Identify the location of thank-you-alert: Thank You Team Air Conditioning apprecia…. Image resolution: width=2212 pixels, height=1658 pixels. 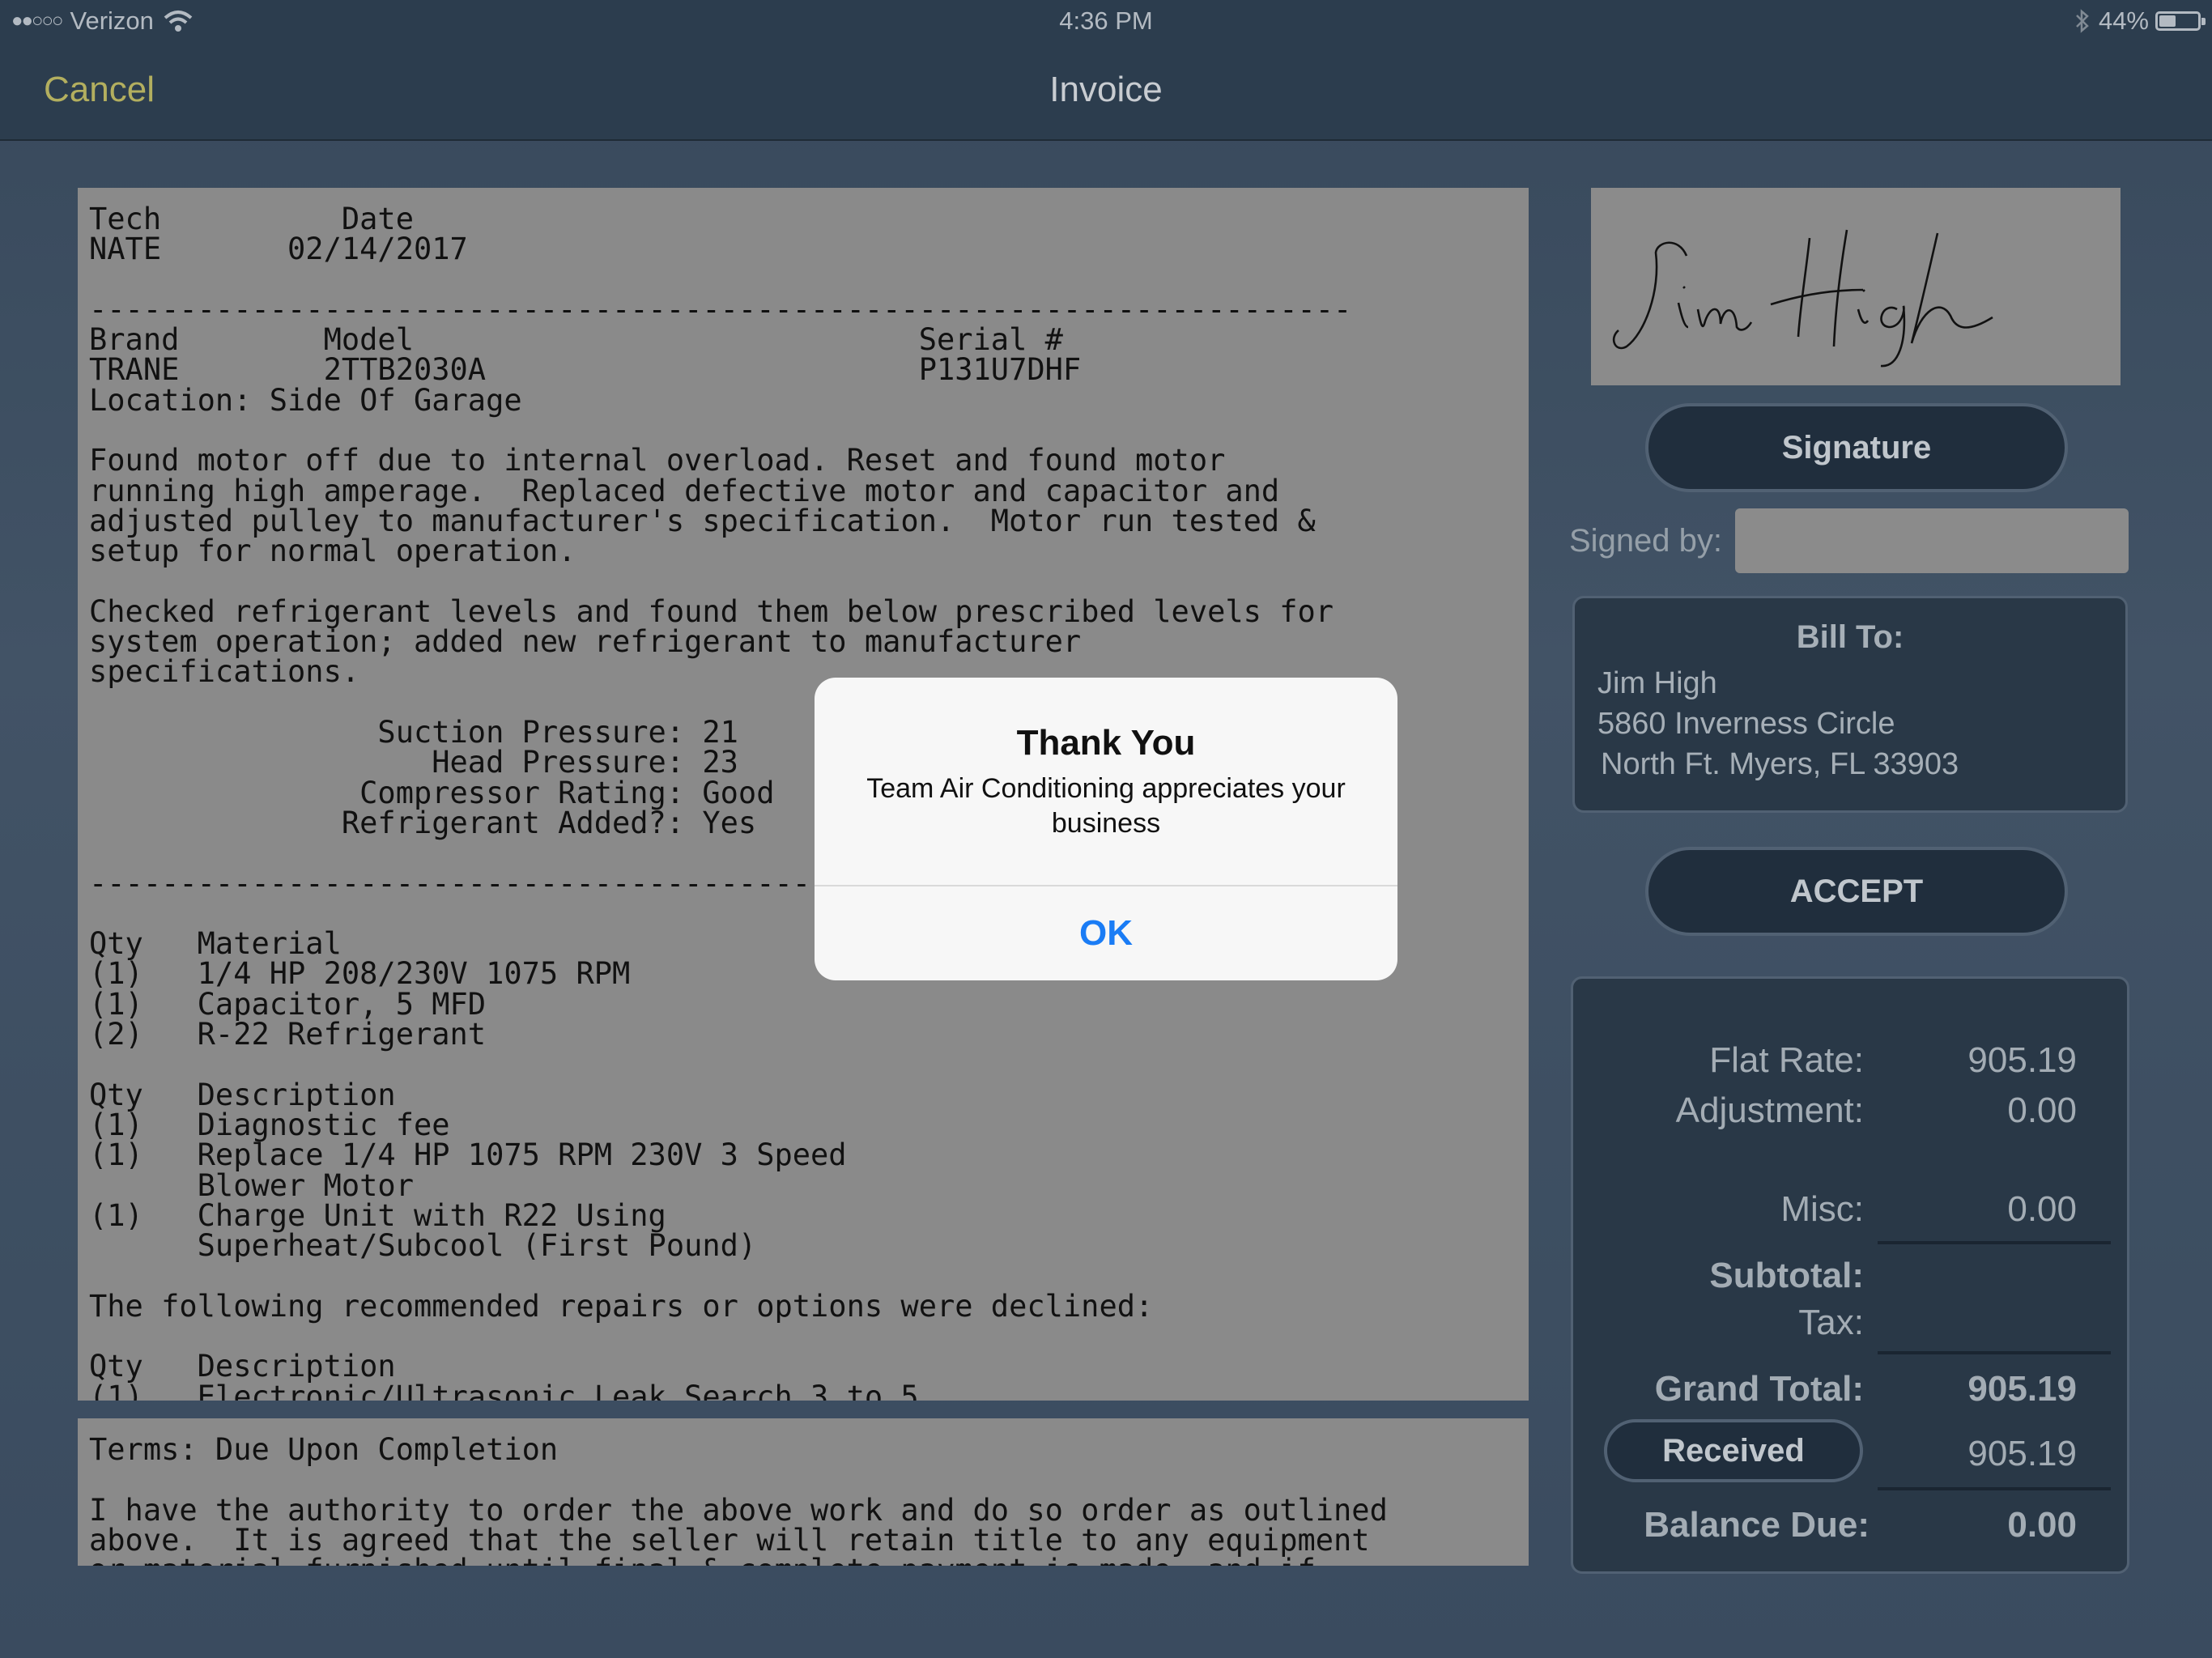
(1106, 829).